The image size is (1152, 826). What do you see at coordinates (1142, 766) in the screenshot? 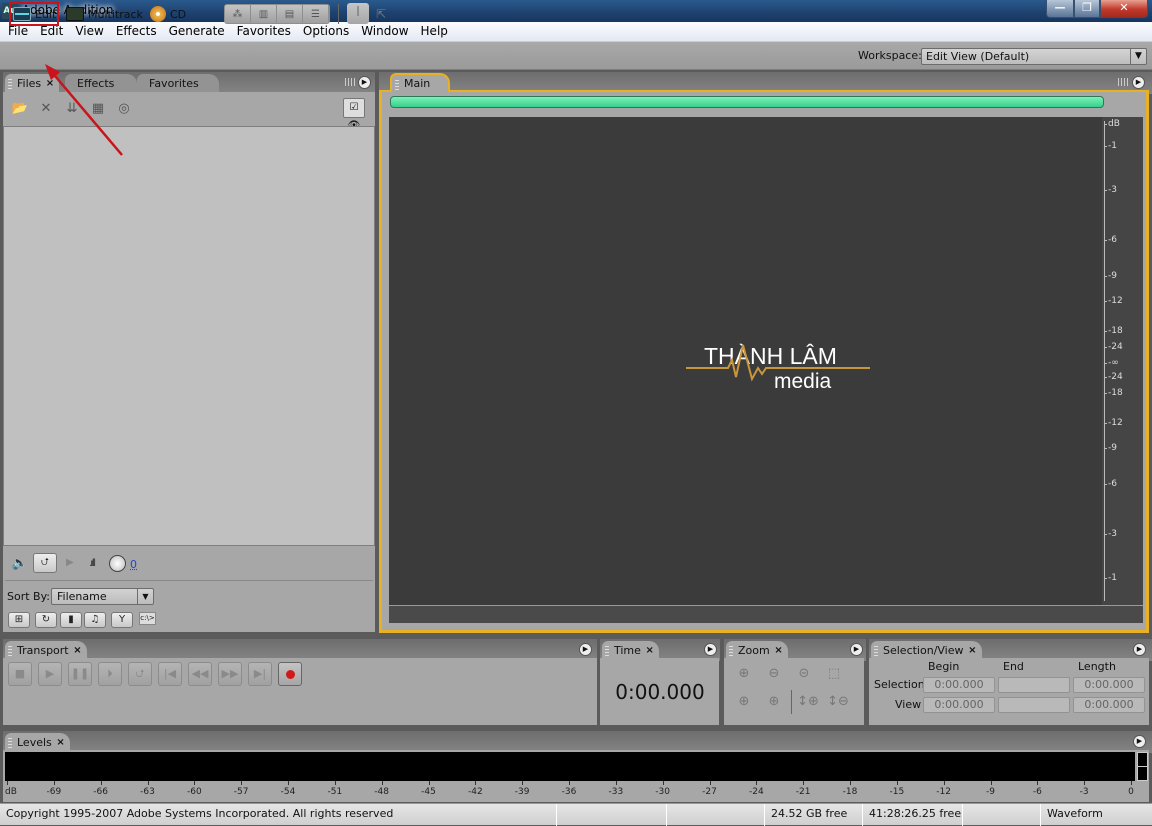
I see `peak-indicator` at bounding box center [1142, 766].